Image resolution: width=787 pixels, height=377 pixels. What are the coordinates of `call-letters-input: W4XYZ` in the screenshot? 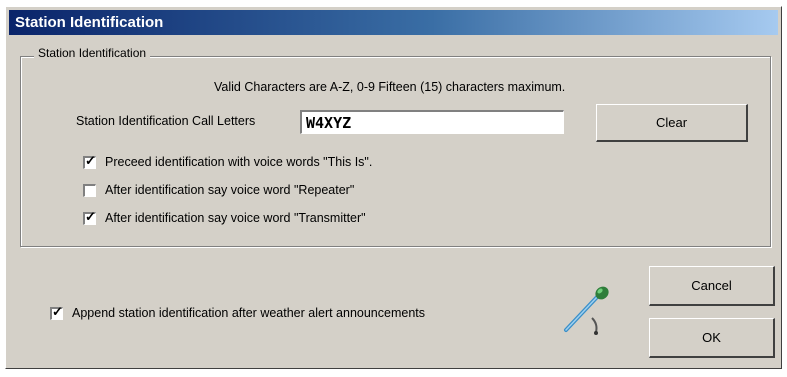 It's located at (432, 122).